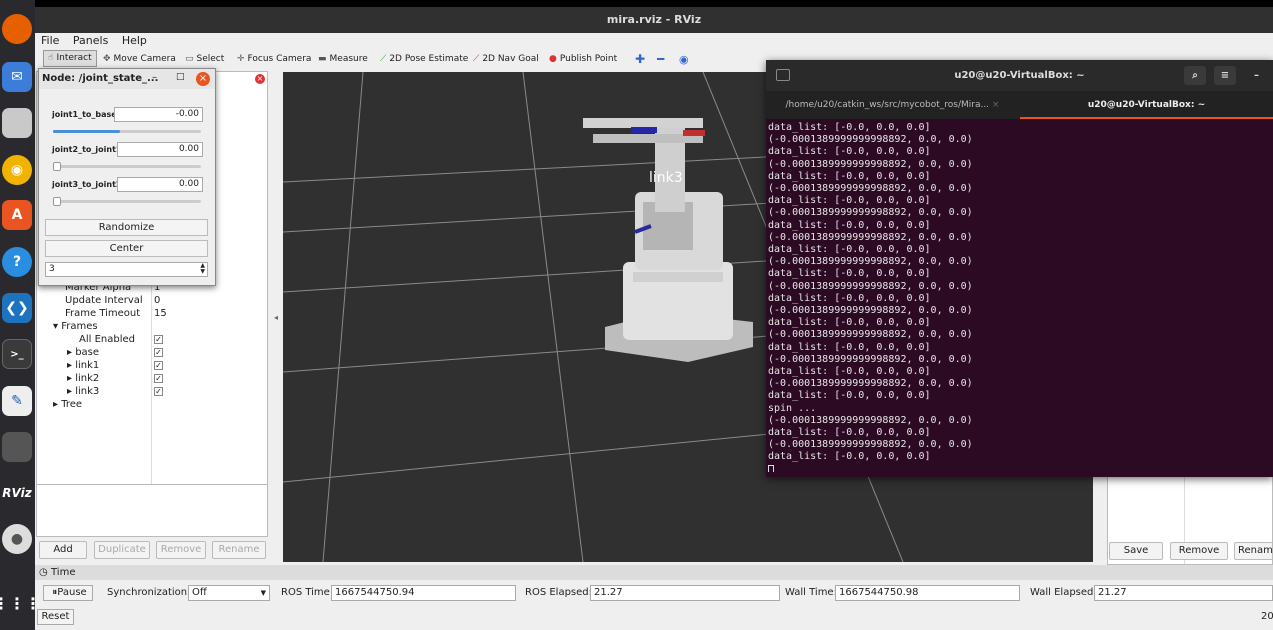  What do you see at coordinates (67, 404) in the screenshot?
I see `tree-row: ▸ Tree` at bounding box center [67, 404].